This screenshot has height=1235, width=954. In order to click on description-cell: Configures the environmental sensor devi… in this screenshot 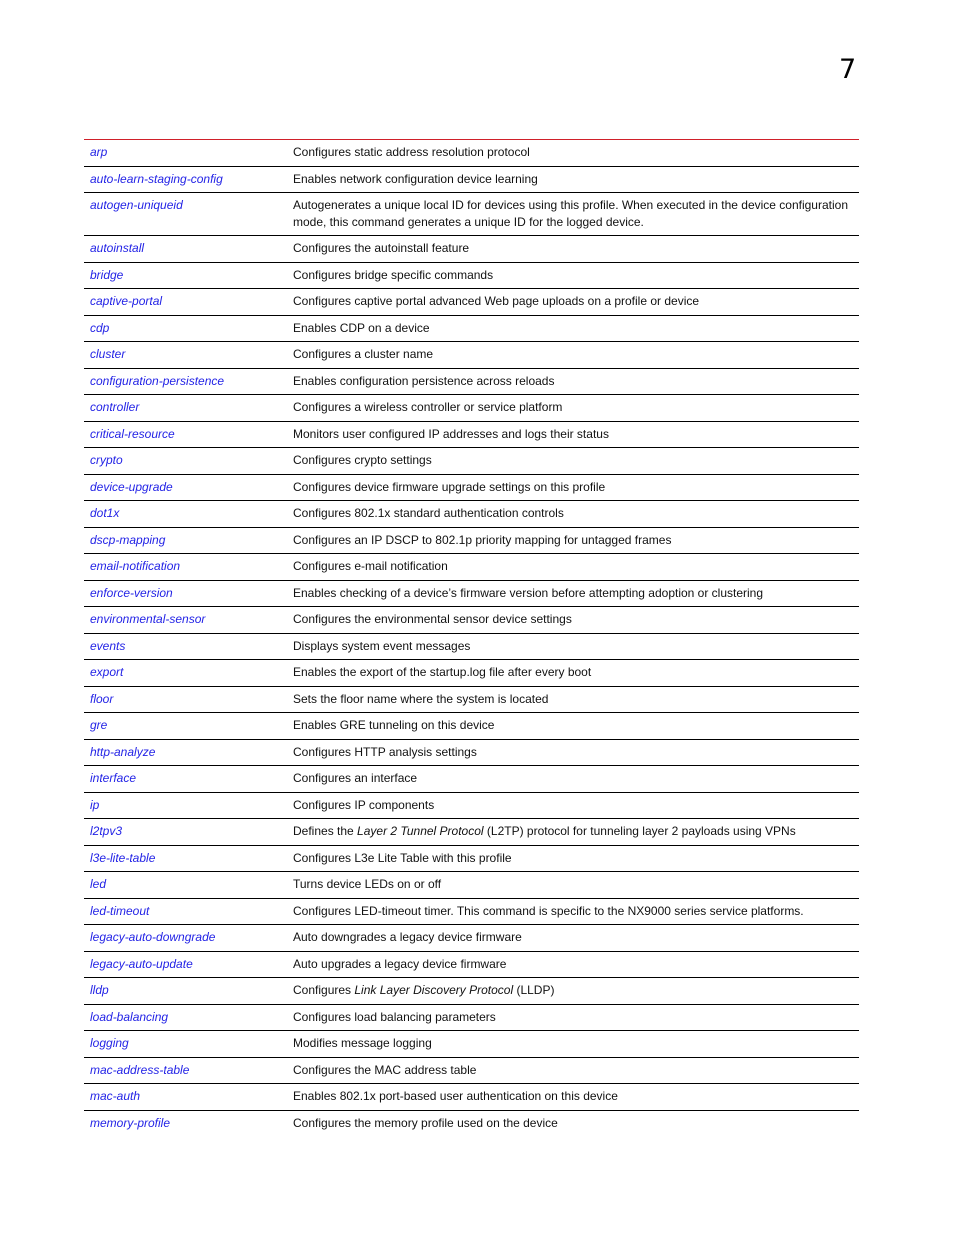, I will do `click(573, 620)`.